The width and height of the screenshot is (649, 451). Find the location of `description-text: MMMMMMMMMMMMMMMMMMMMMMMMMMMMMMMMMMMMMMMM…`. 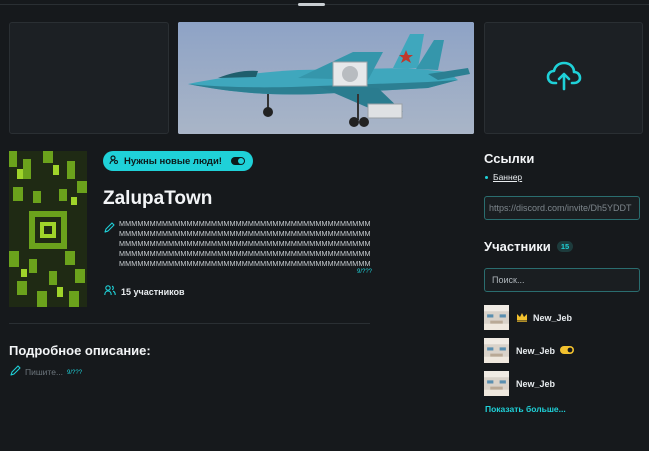

description-text: MMMMMMMMMMMMMMMMMMMMMMMMMMMMMMMMMMMMMMMM… is located at coordinates (245, 243).